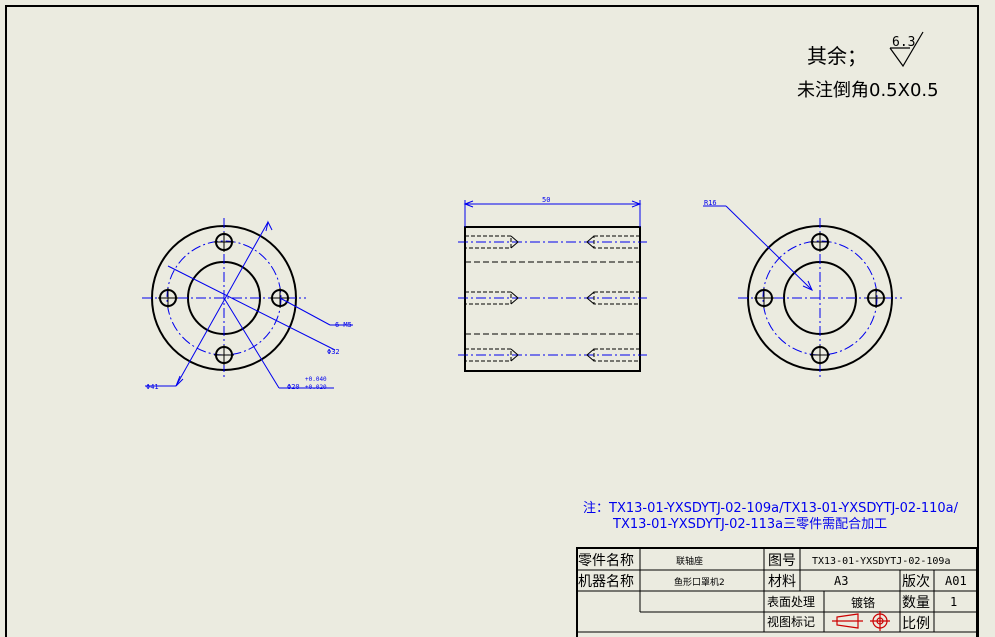  Describe the element at coordinates (710, 203) in the screenshot. I see `dim-r16: R16` at that location.